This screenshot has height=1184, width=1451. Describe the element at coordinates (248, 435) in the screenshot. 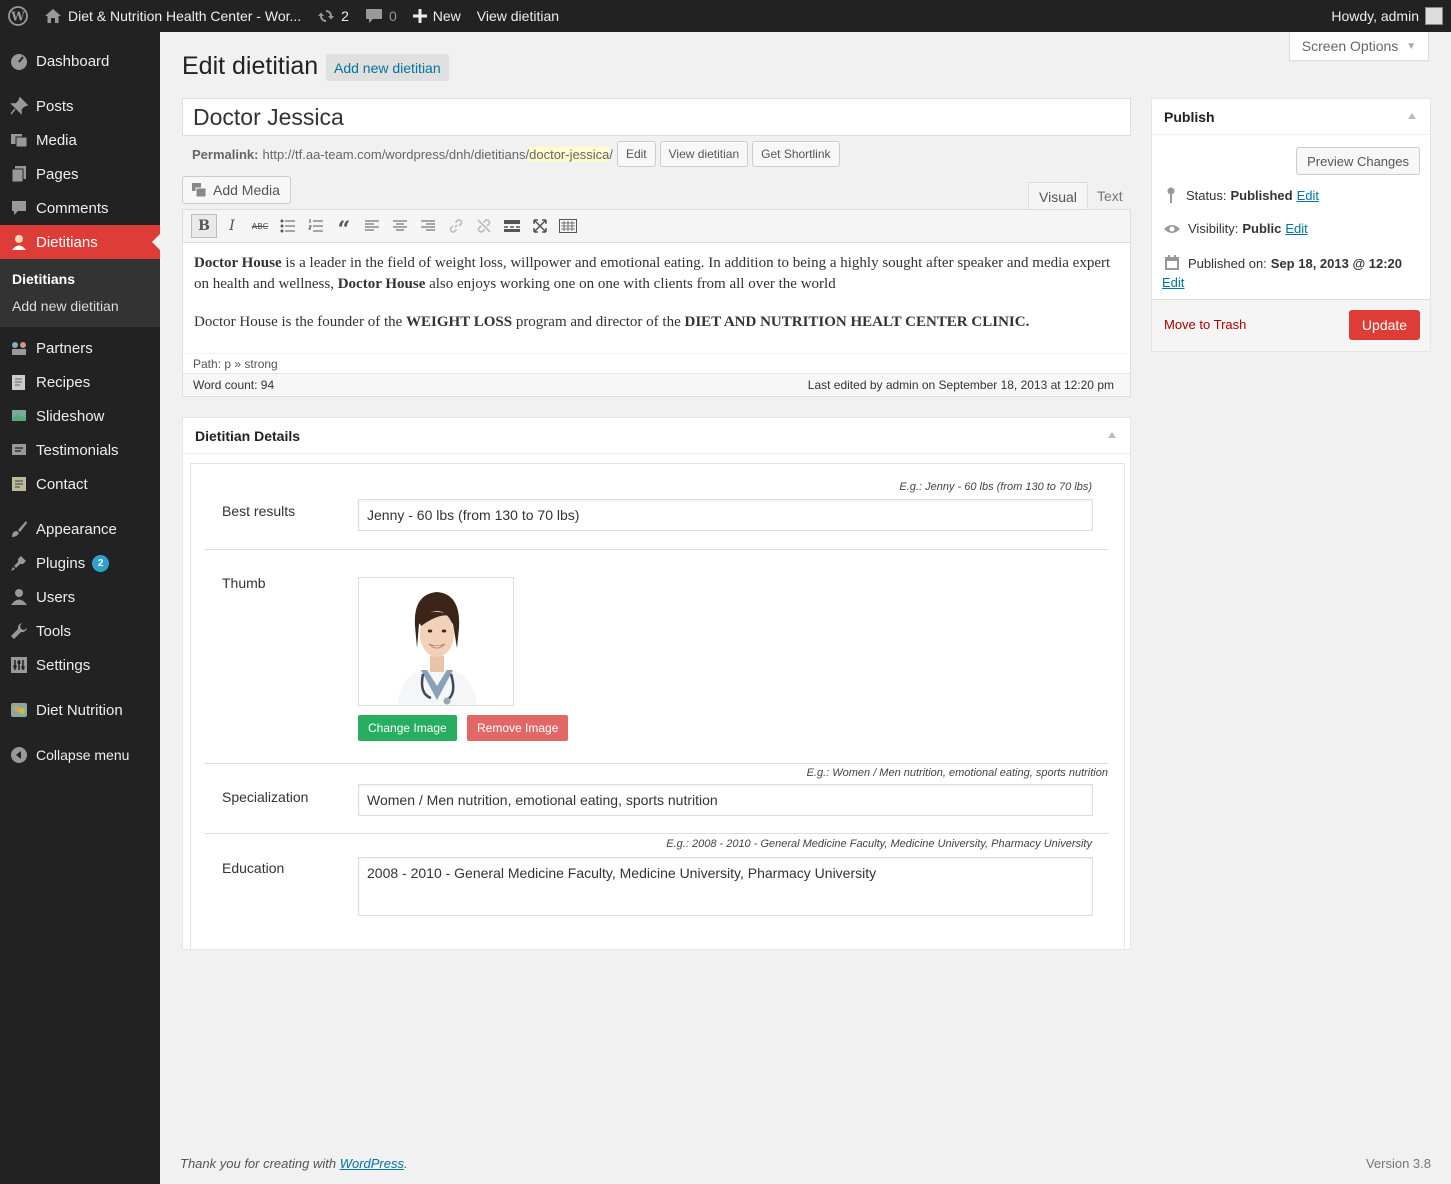

I see `dietitian-details-title: Dietitian Details` at that location.